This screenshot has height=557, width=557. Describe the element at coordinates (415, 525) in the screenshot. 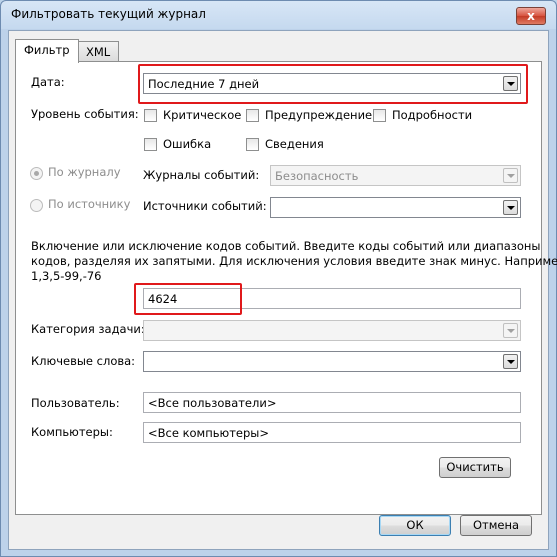

I see `ok-button: ОК` at that location.